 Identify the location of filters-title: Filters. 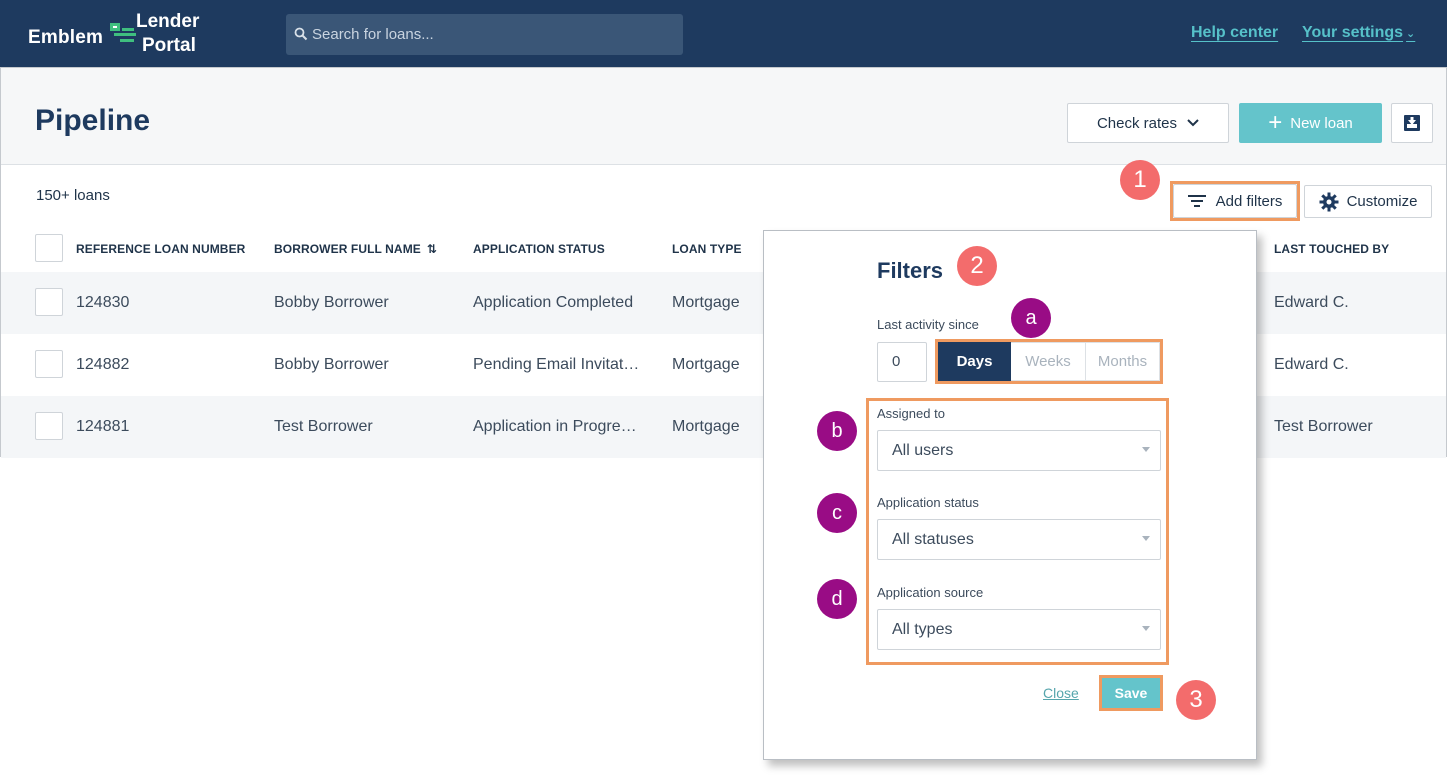
(910, 270).